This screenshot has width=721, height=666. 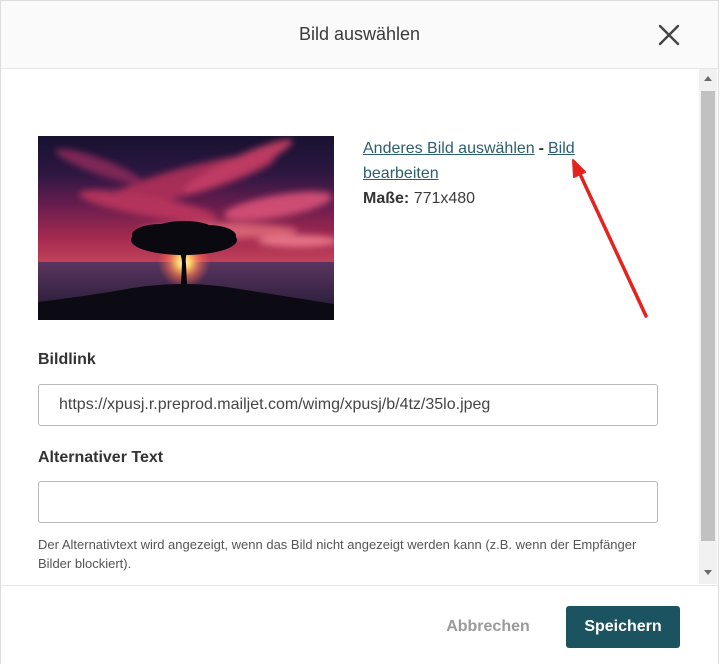 I want to click on arrow-down-icon, so click(x=708, y=572).